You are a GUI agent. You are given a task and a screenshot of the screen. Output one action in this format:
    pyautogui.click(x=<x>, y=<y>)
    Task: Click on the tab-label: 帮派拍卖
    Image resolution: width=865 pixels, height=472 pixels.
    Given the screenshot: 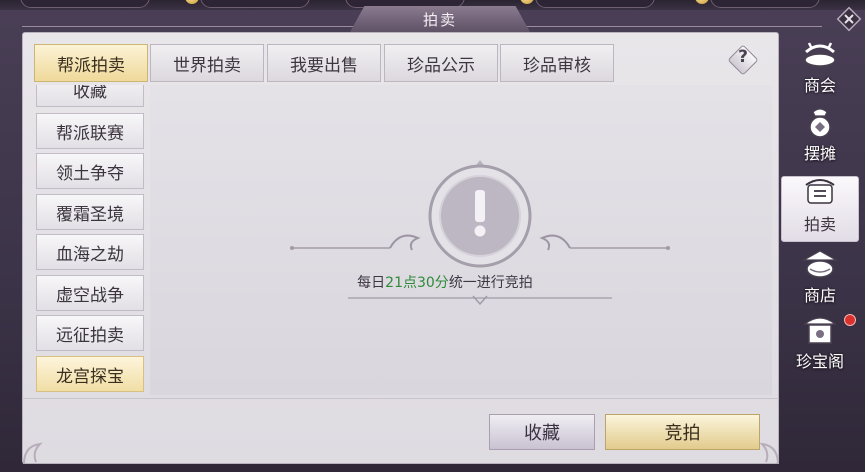 What is the action you would take?
    pyautogui.click(x=91, y=65)
    